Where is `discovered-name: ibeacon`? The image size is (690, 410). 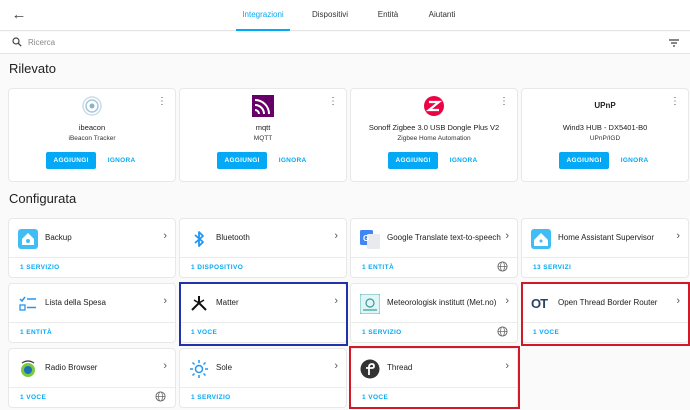
discovered-name: ibeacon is located at coordinates (92, 127).